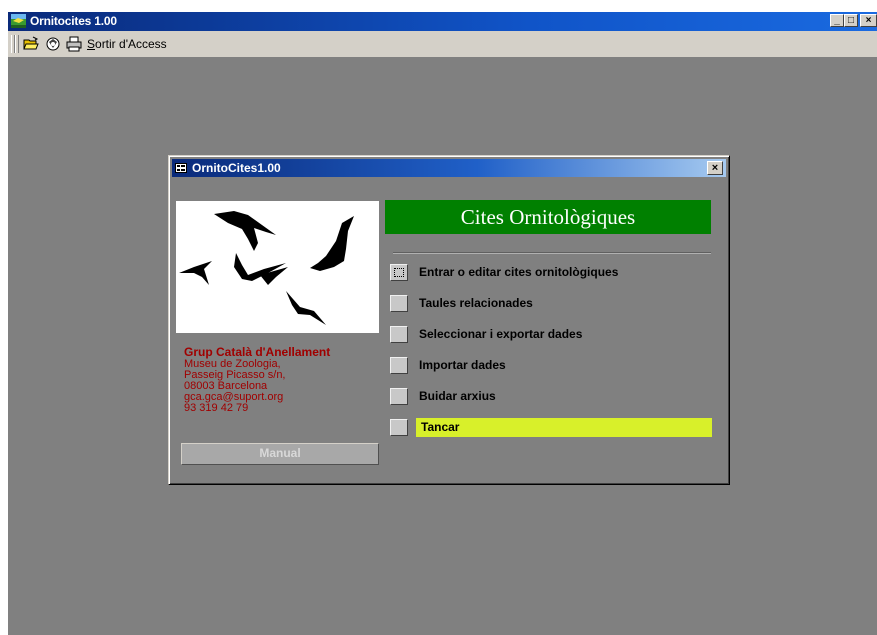  What do you see at coordinates (280, 454) in the screenshot?
I see `manual-button: Manual` at bounding box center [280, 454].